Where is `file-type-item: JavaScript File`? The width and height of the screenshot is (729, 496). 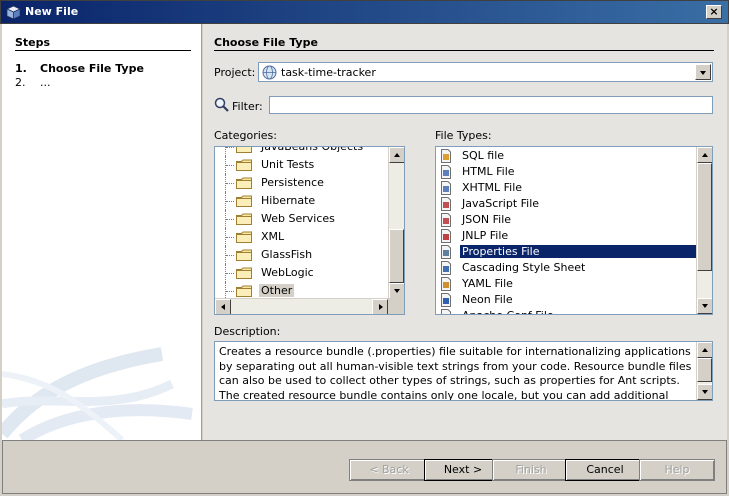 file-type-item: JavaScript File is located at coordinates (567, 204).